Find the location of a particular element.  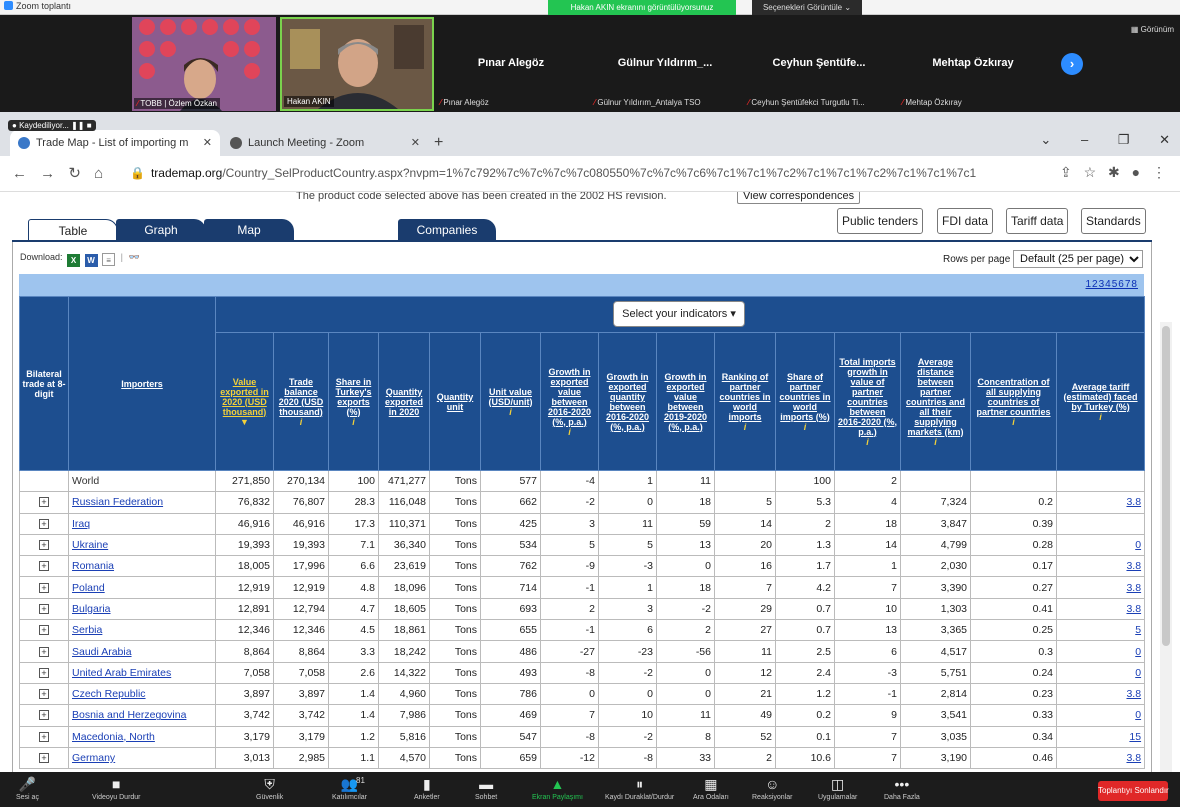

bookmark-star-icon: ☆ is located at coordinates (1090, 172).